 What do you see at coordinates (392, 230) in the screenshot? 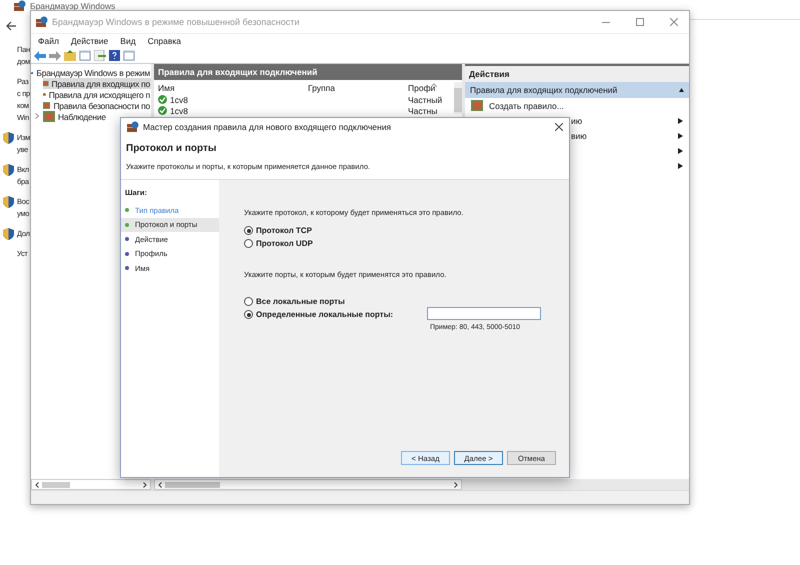
I see `radio-option: Протокол TCP` at bounding box center [392, 230].